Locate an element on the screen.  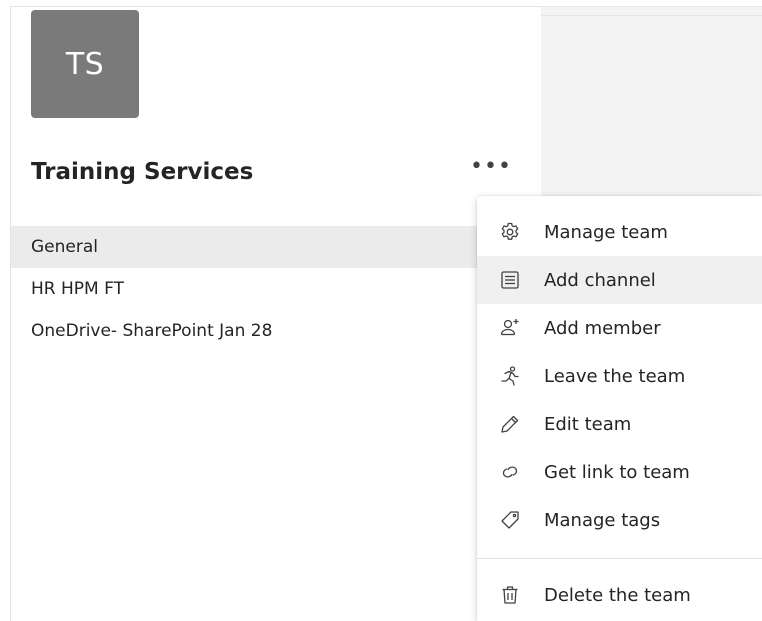
menu-item-get-link: Get link to team is located at coordinates (619, 472).